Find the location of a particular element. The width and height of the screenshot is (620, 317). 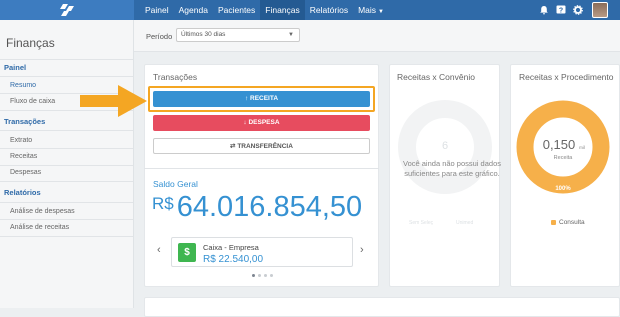

logo-area is located at coordinates (67, 10).